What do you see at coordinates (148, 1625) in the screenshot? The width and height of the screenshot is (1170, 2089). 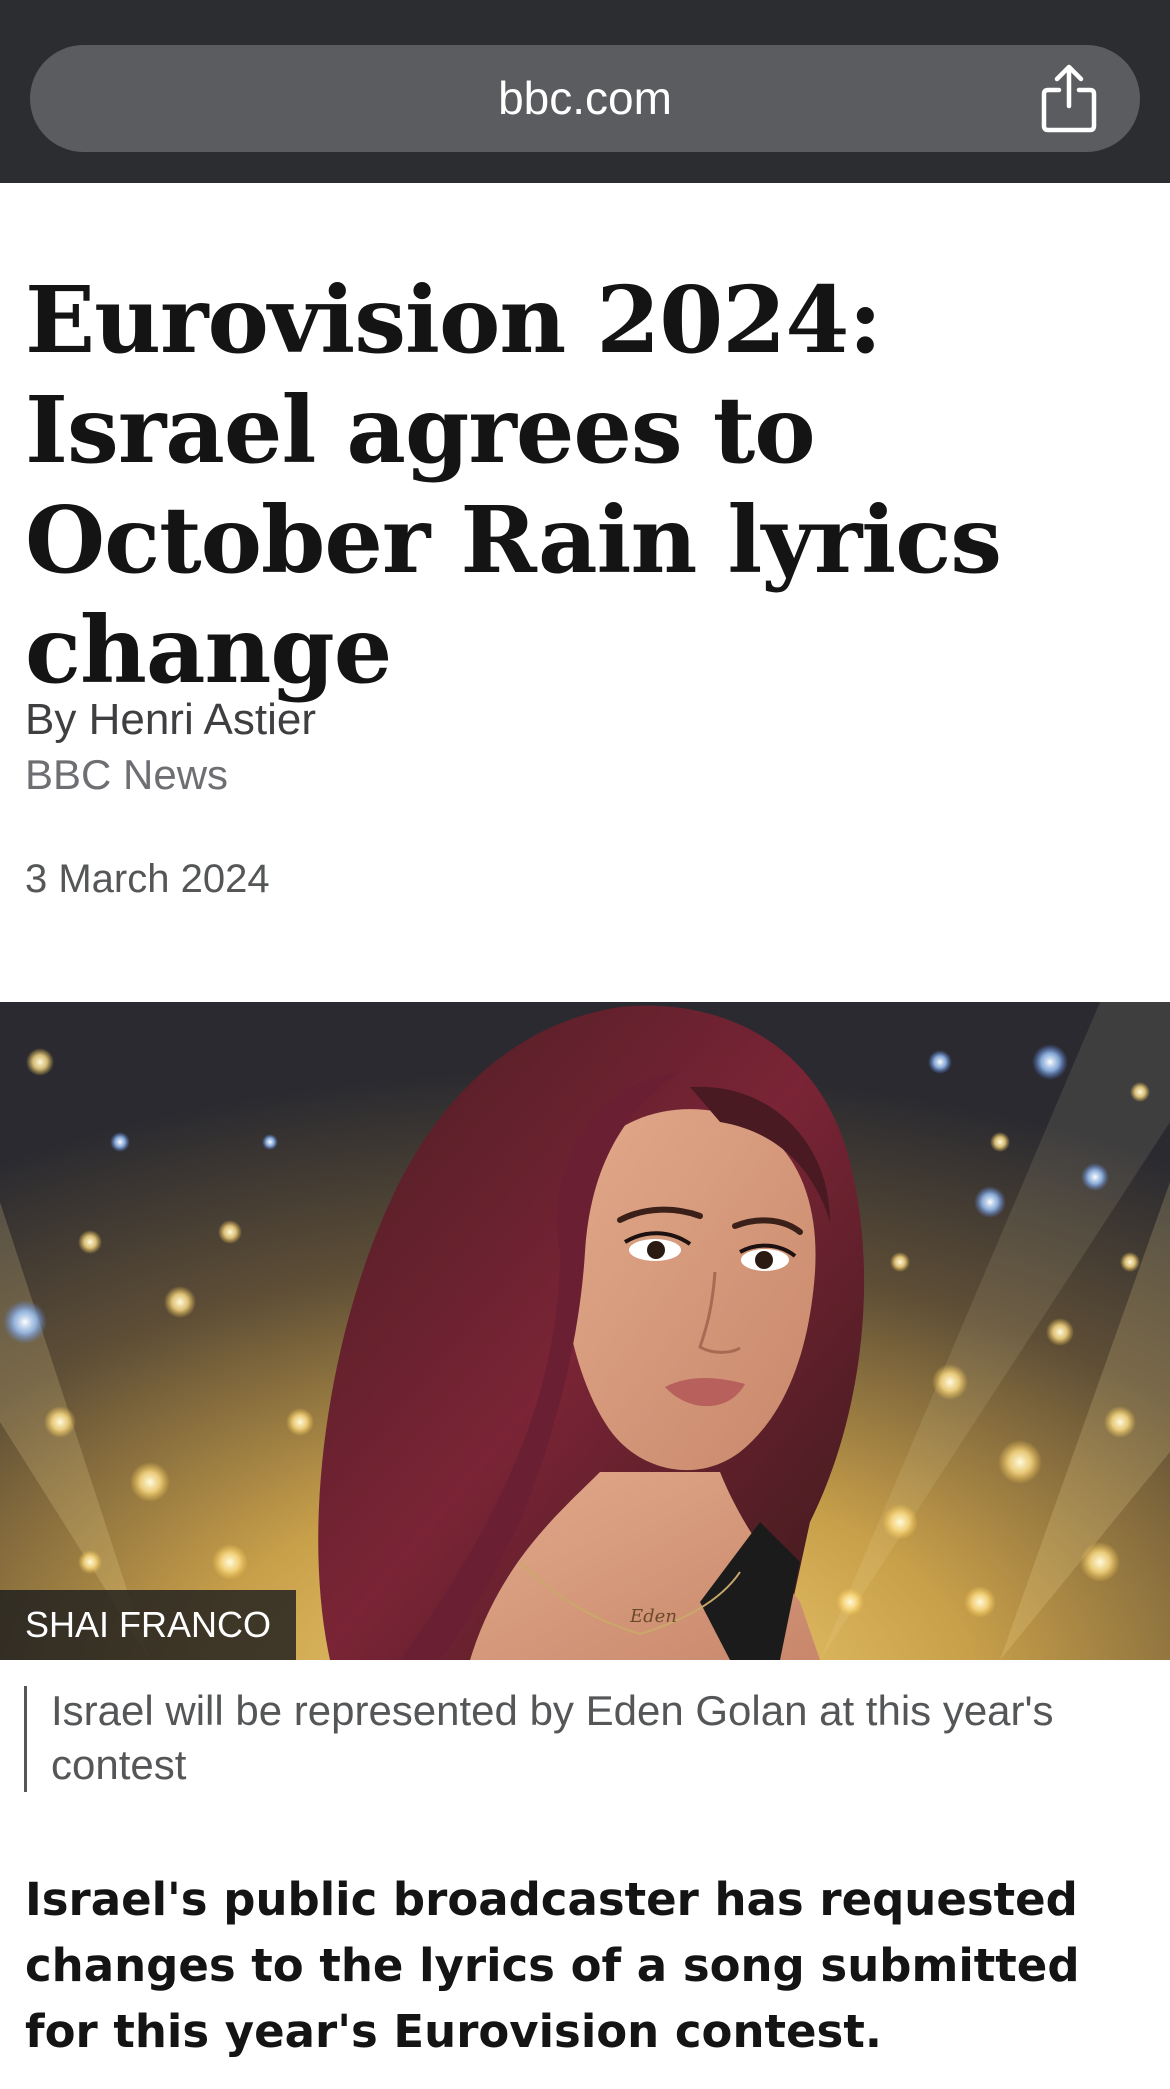 I see `image-credit: SHAI FRANCO` at bounding box center [148, 1625].